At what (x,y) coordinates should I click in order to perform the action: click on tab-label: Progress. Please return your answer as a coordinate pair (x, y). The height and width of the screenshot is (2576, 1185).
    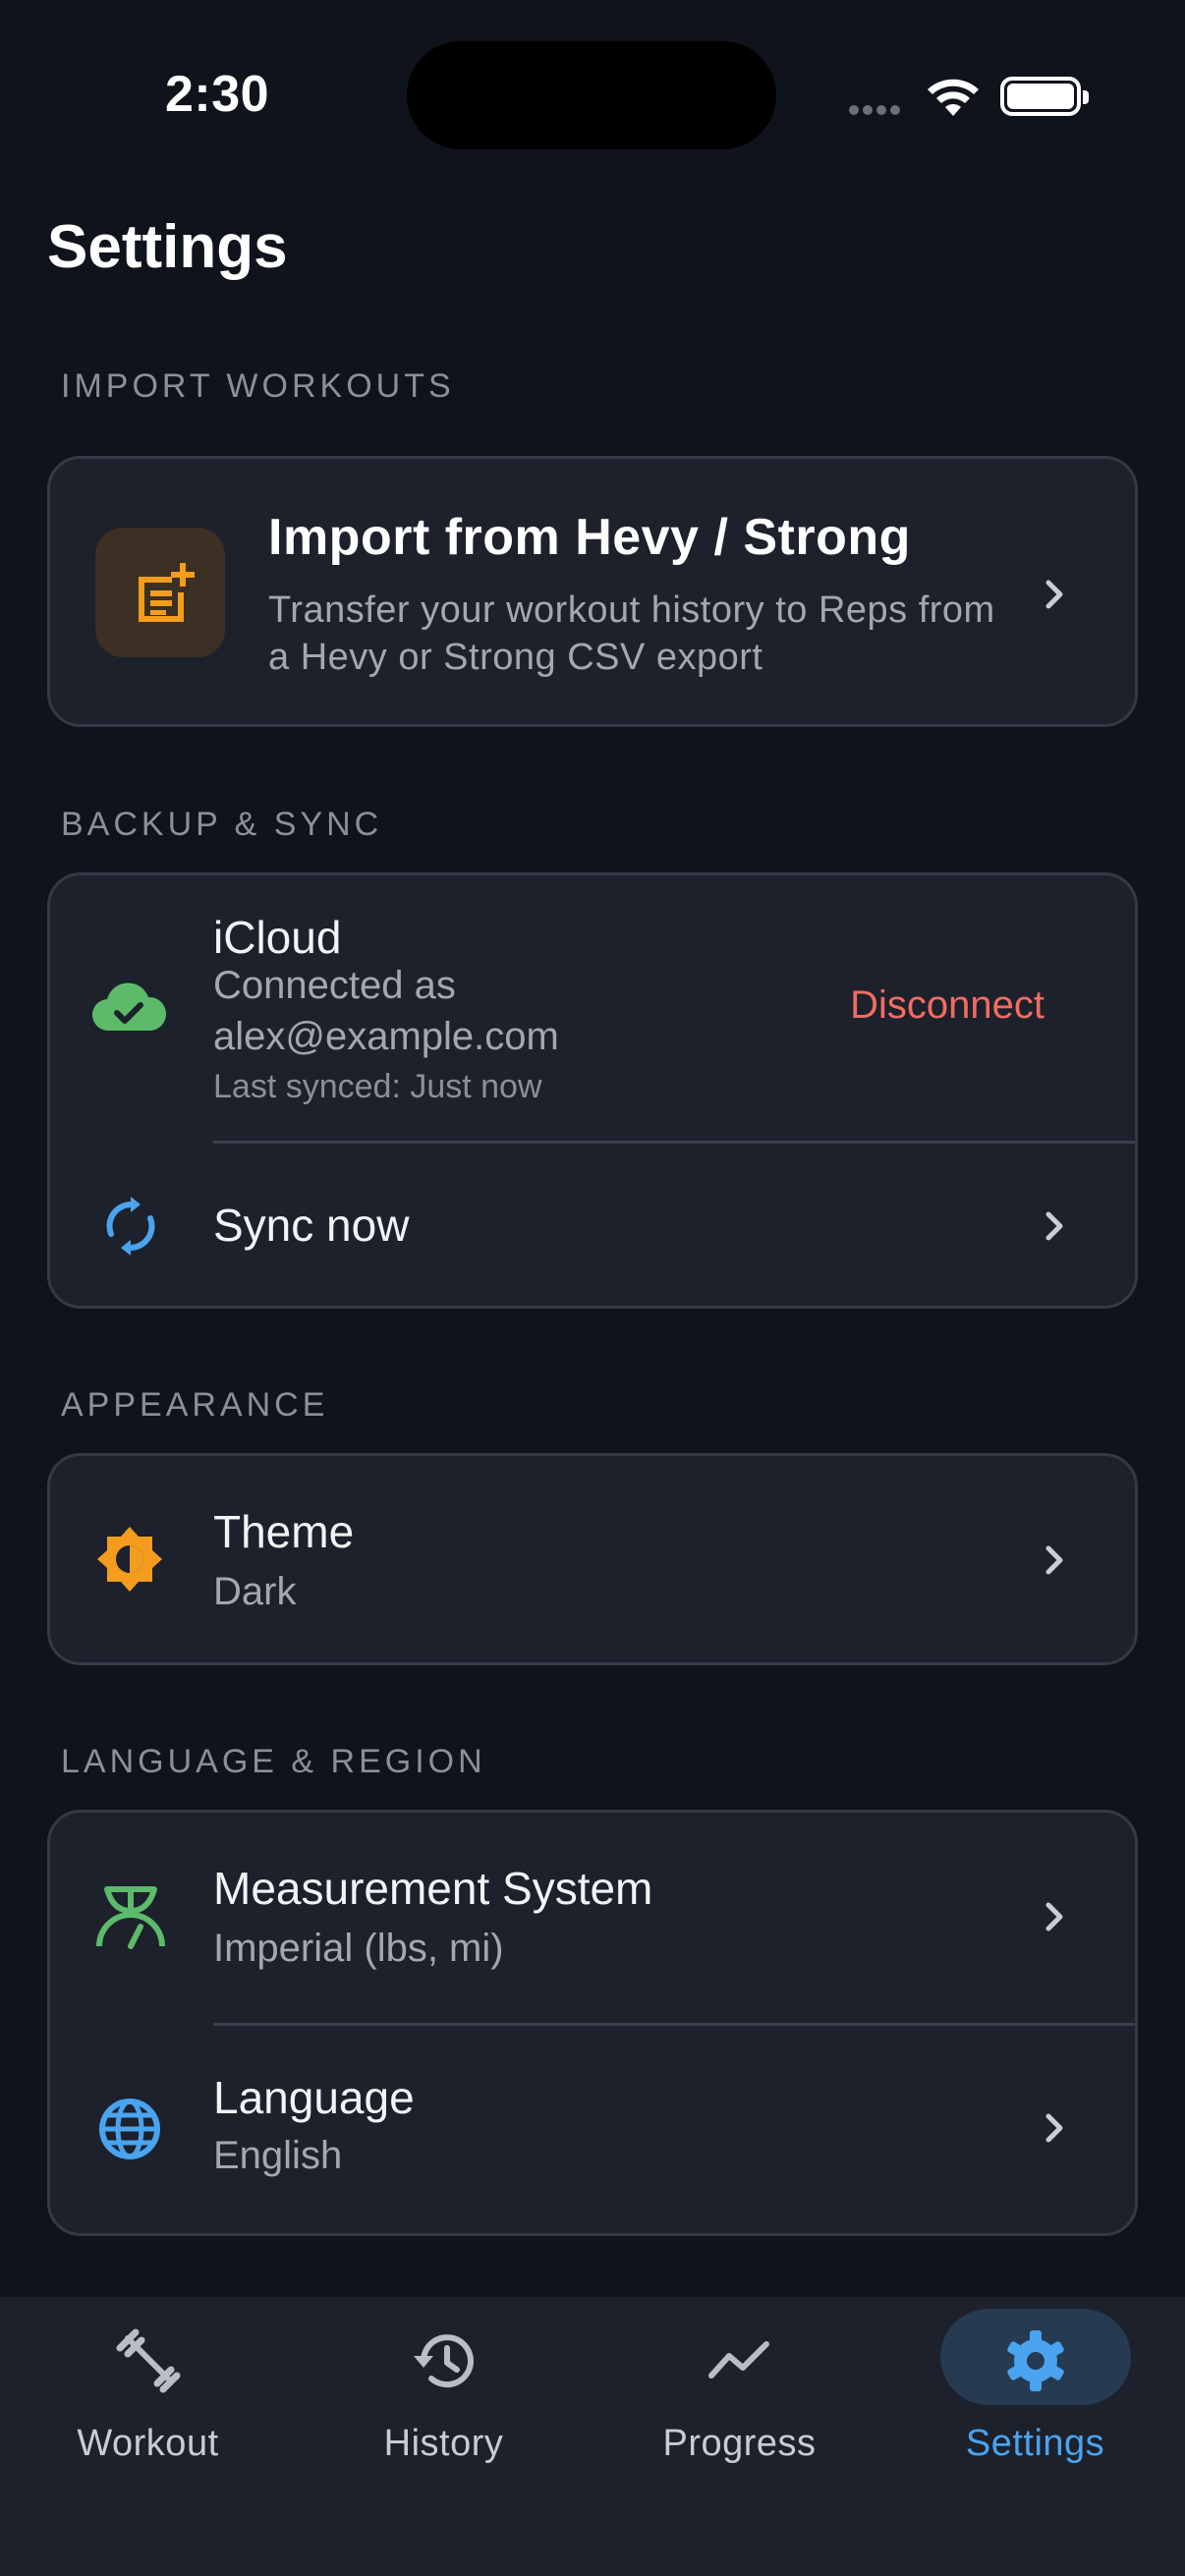
    Looking at the image, I should click on (740, 2443).